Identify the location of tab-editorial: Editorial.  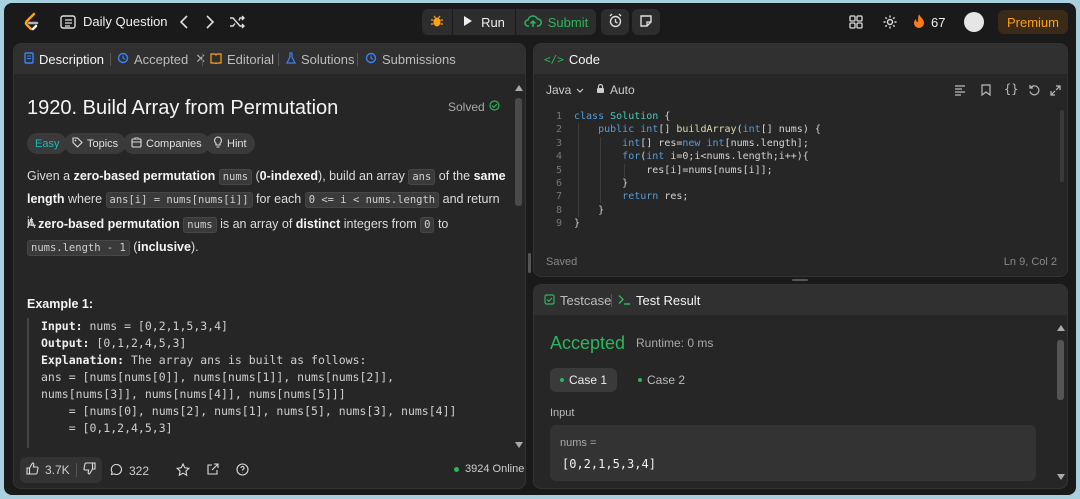
(242, 59).